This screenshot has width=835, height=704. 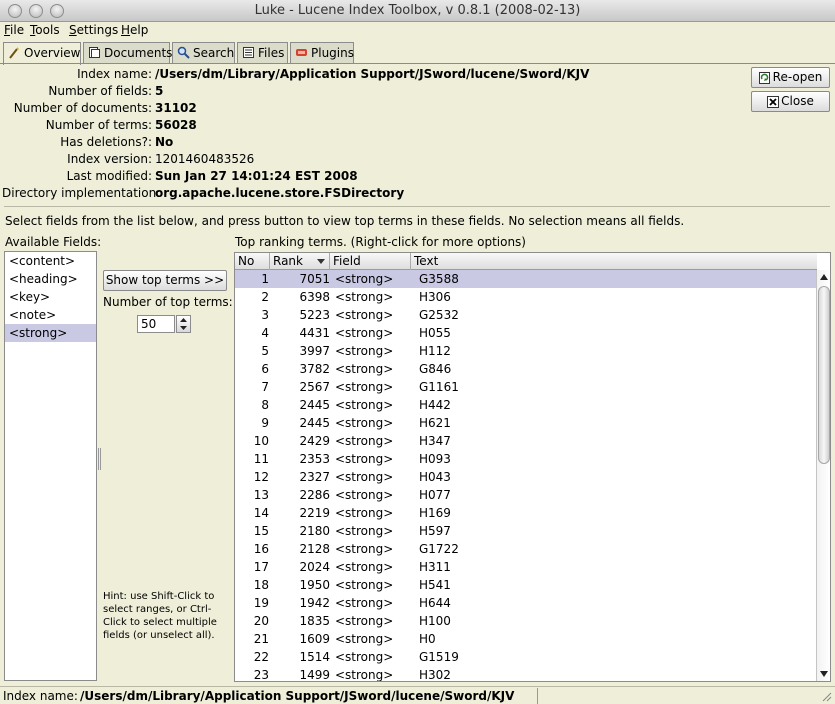 What do you see at coordinates (40, 696) in the screenshot?
I see `status-label: Index name:` at bounding box center [40, 696].